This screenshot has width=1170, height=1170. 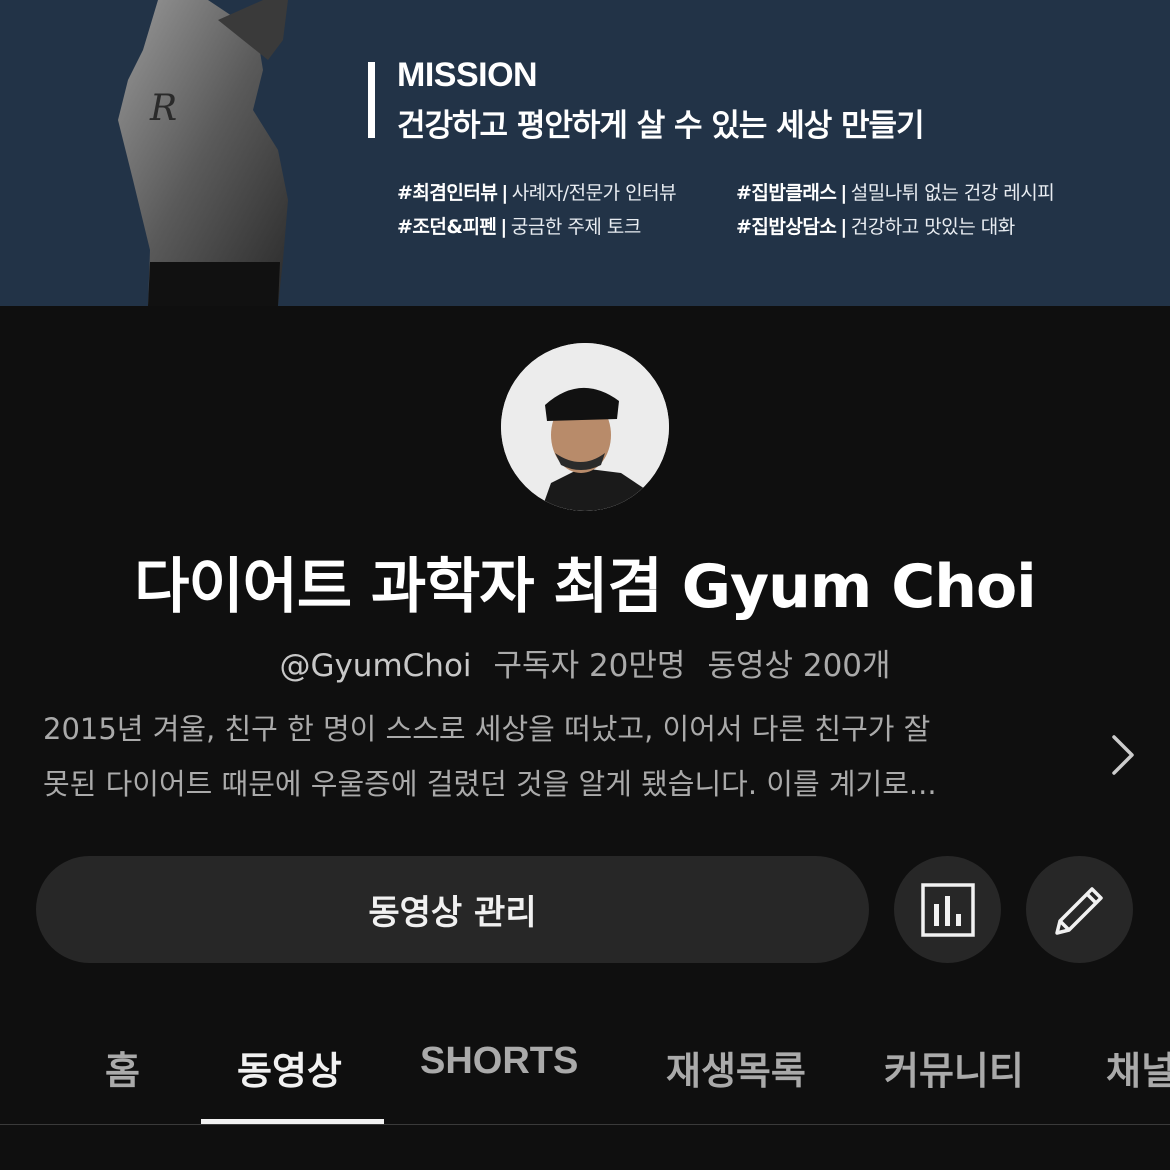 I want to click on tag-desc: 설밀나튀 없는 건강 레시피, so click(x=952, y=193).